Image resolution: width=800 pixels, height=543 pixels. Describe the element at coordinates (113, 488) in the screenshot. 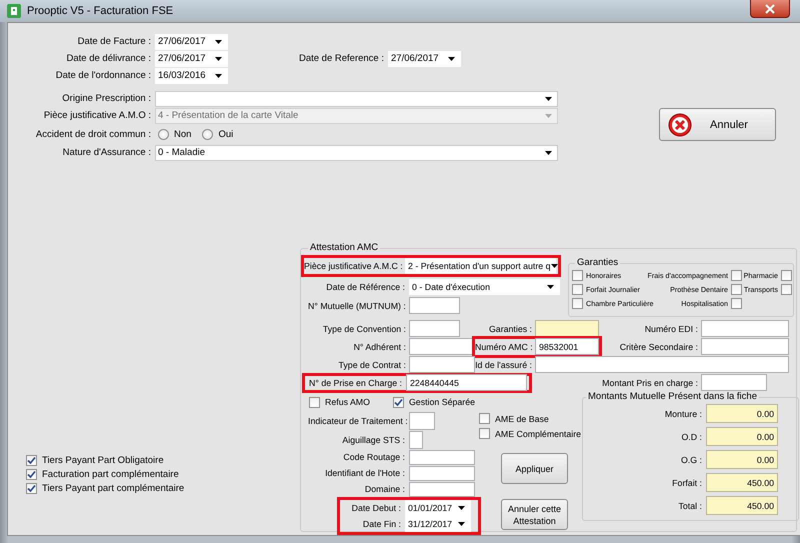

I see `checkbox-label: Tiers Payant part complémentaire` at that location.